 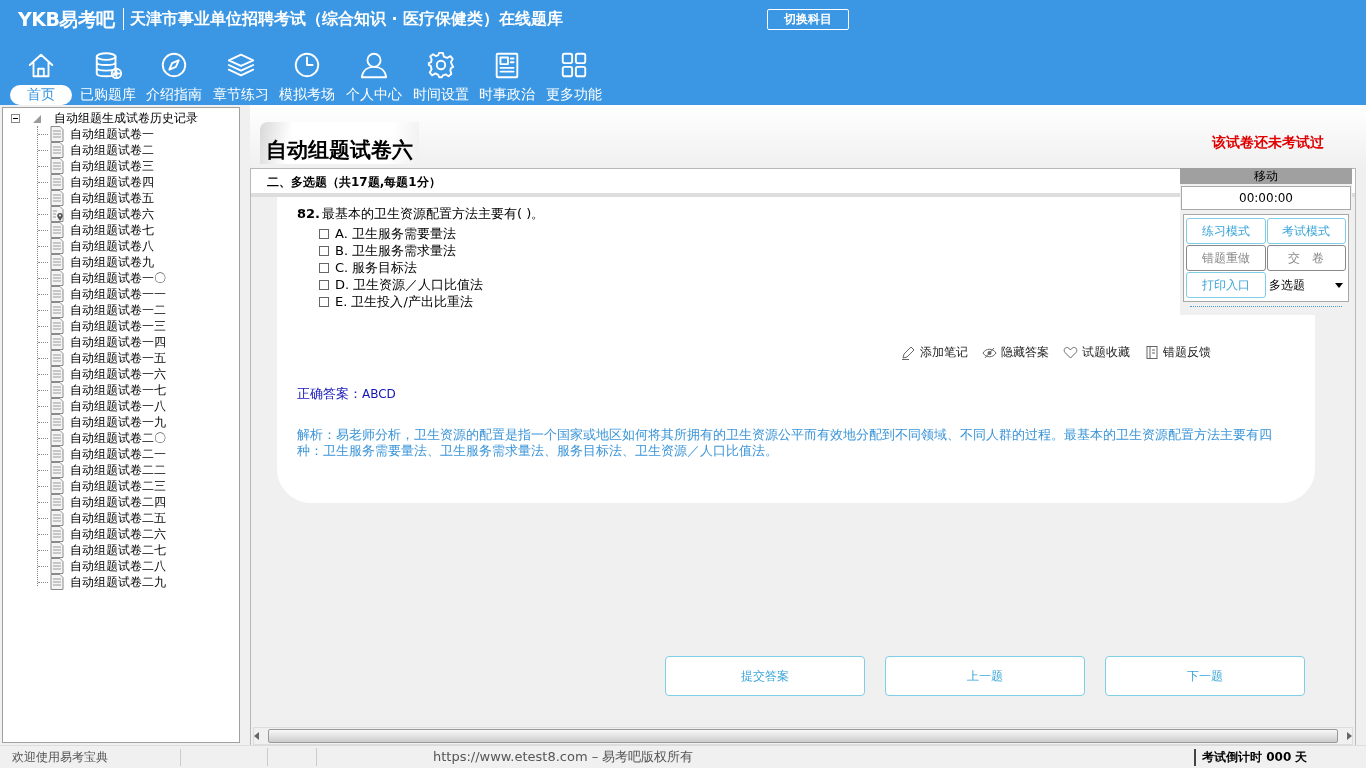 What do you see at coordinates (346, 19) in the screenshot?
I see `app-title: 天津市事业单位招聘考试（综合知识 · 医疗保健类）在线题库` at bounding box center [346, 19].